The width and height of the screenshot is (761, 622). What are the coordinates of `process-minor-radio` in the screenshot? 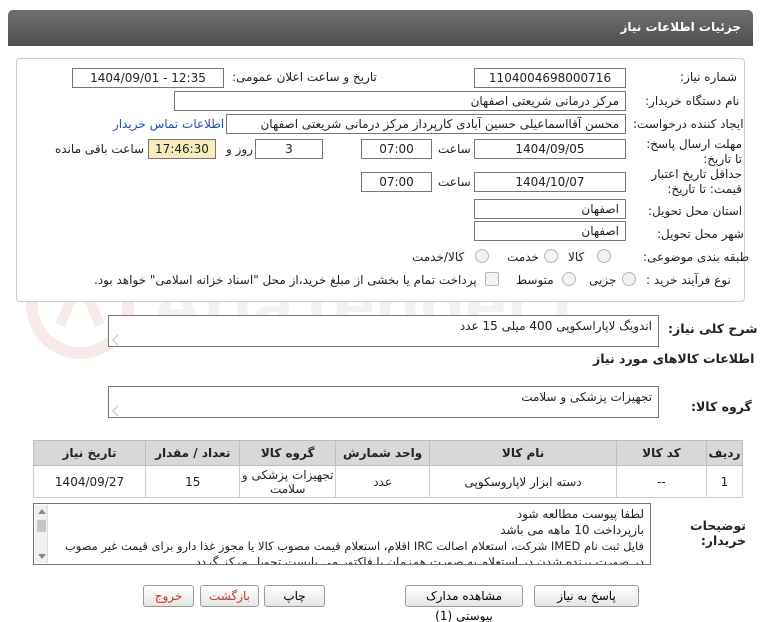 It's located at (629, 279).